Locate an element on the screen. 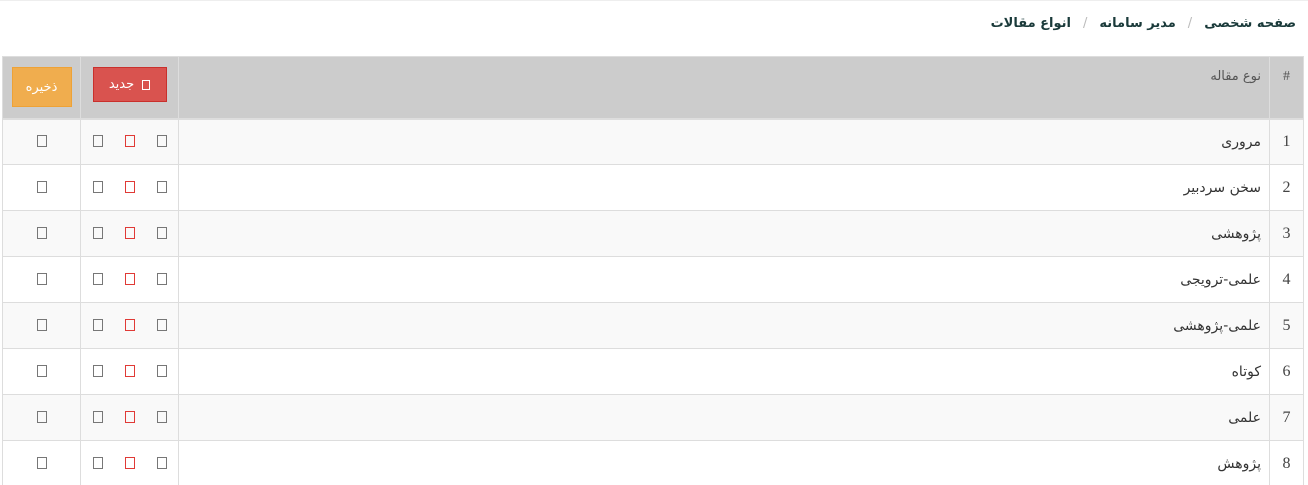 This screenshot has width=1308, height=485. row-article-type: کوتاه is located at coordinates (724, 371).